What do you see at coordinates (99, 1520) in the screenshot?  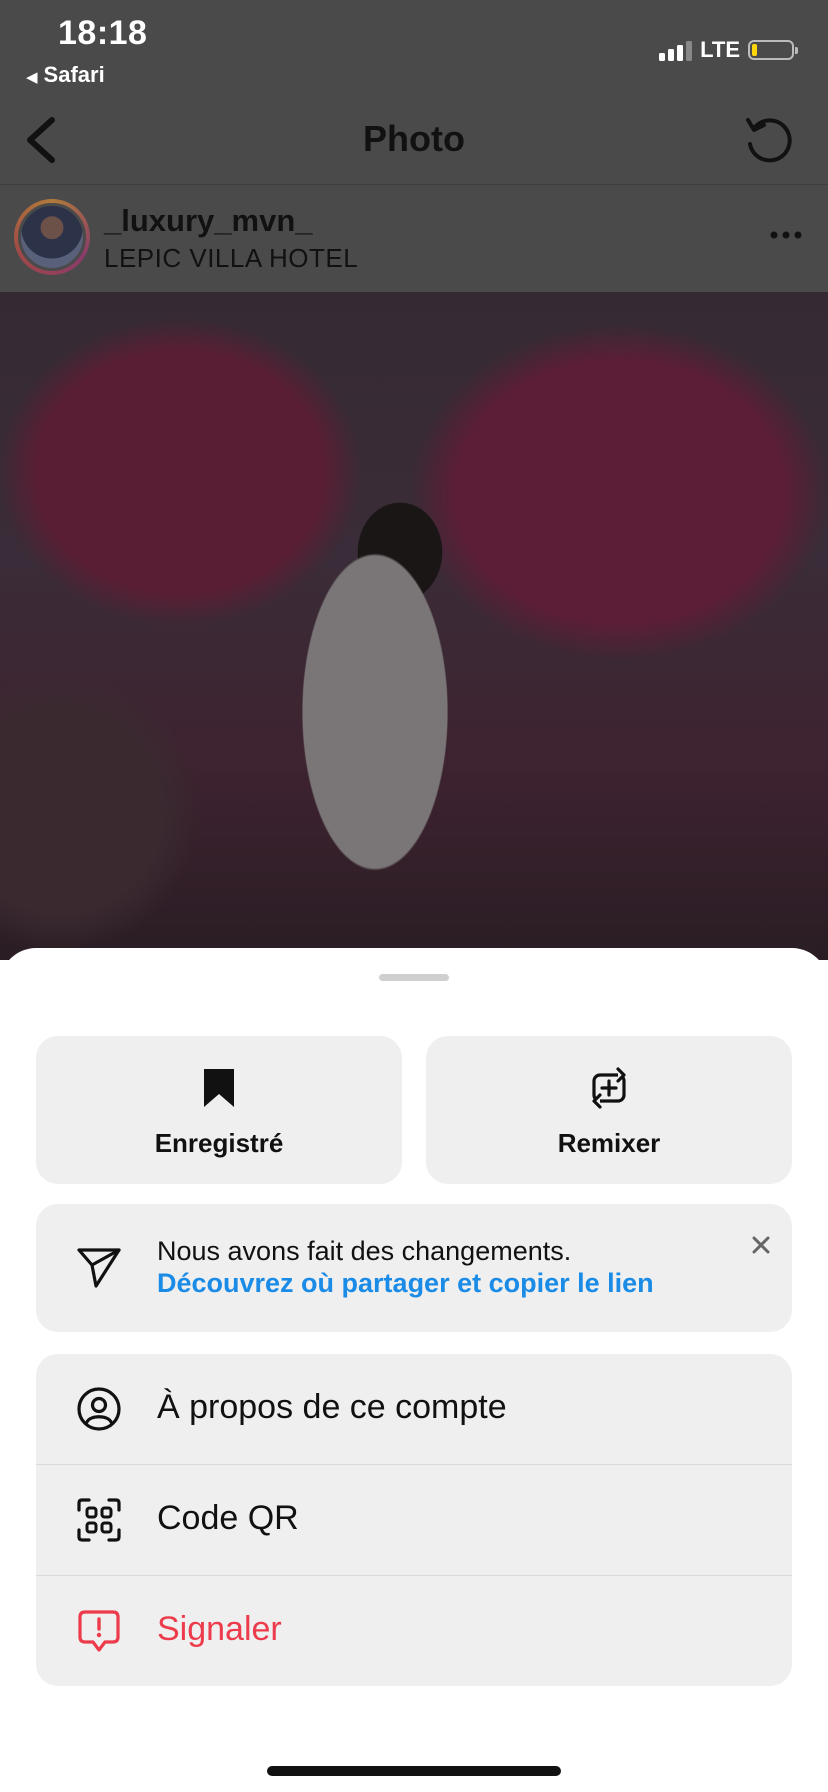 I see `qr-code-icon` at bounding box center [99, 1520].